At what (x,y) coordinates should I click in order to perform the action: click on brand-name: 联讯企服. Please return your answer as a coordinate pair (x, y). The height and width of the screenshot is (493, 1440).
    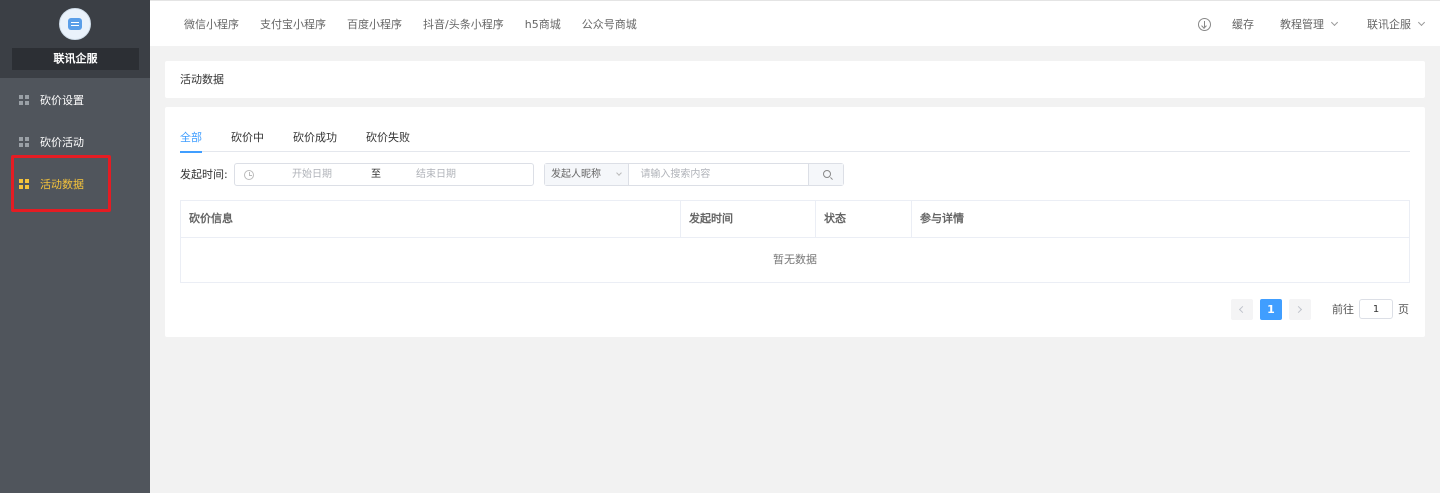
    Looking at the image, I should click on (75, 59).